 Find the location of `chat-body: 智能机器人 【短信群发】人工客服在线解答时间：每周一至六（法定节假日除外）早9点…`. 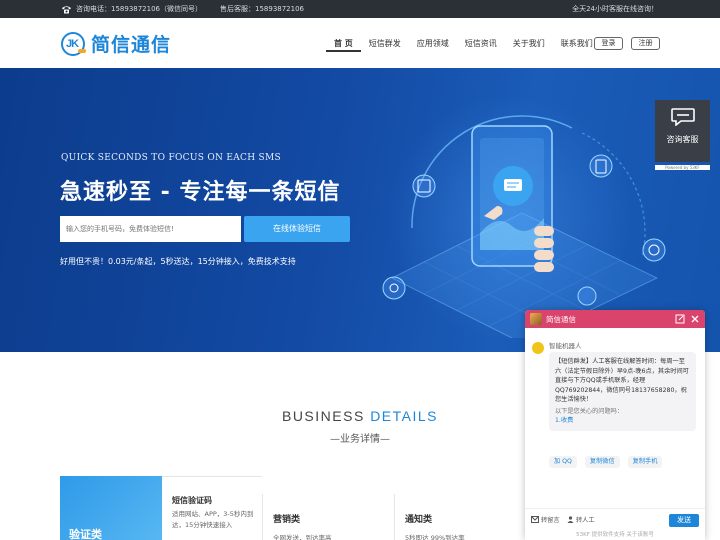

chat-body: 智能机器人 【短信群发】人工客服在线解答时间：每周一至六（法定节假日除外）早9点… is located at coordinates (615, 418).